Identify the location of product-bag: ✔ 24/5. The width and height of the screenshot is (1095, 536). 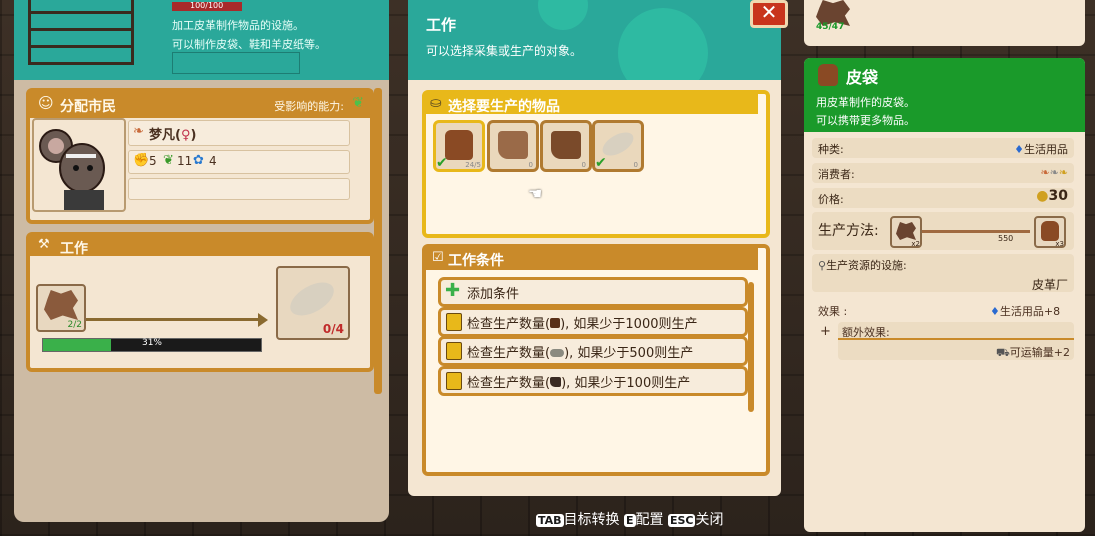
(459, 146).